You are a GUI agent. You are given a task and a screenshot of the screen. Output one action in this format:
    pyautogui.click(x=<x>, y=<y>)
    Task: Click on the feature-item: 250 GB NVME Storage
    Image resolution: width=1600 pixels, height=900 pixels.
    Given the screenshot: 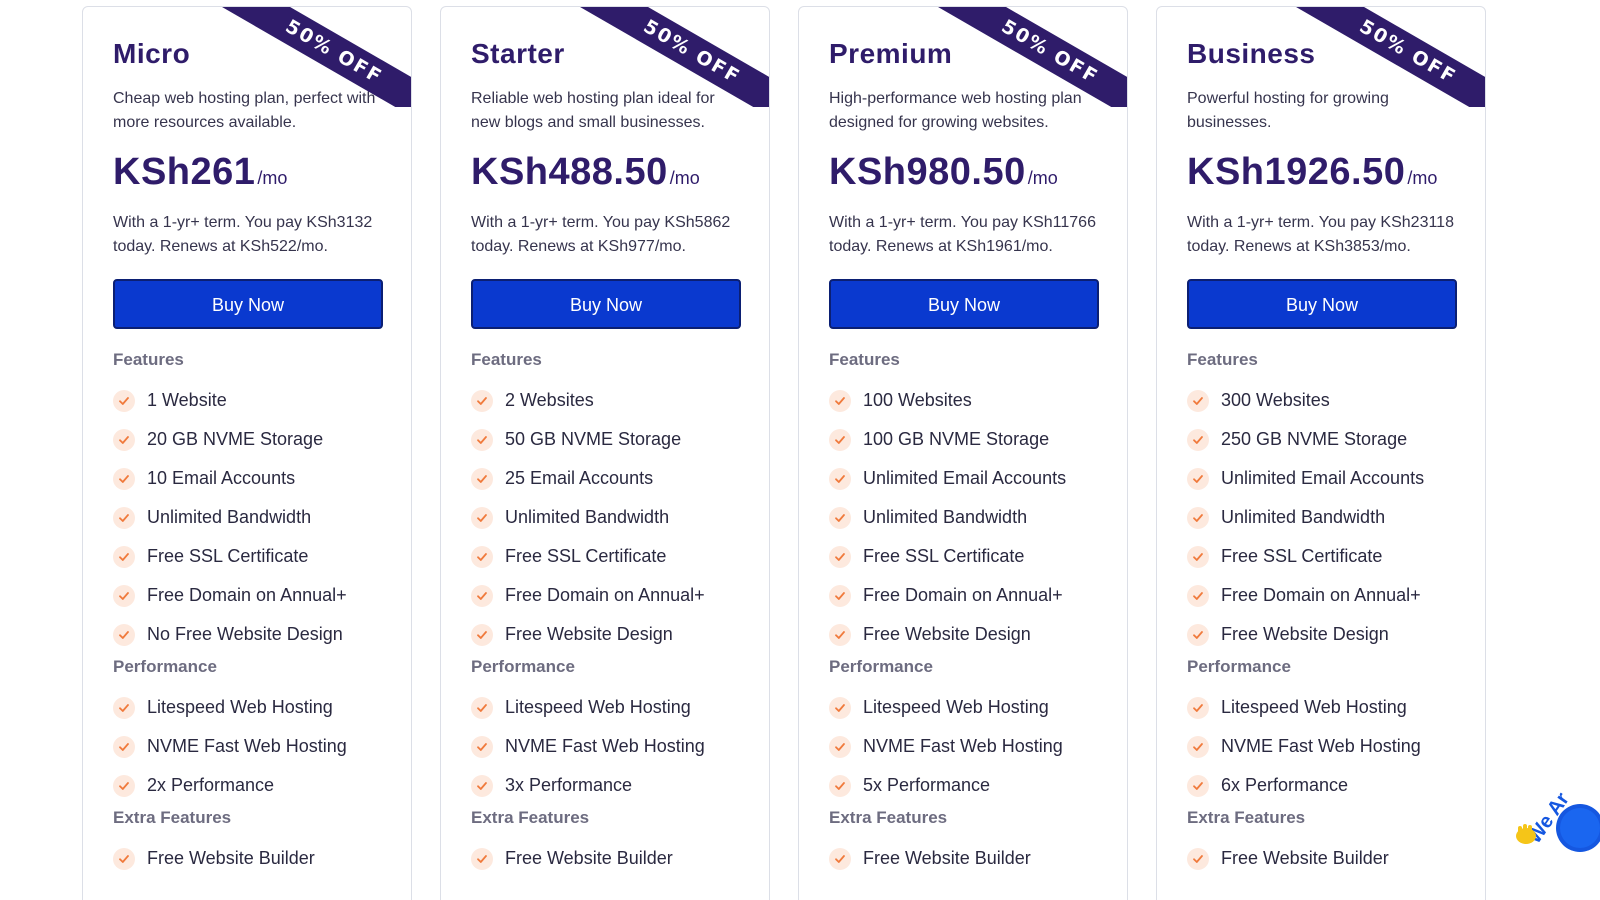 What is the action you would take?
    pyautogui.click(x=1322, y=439)
    